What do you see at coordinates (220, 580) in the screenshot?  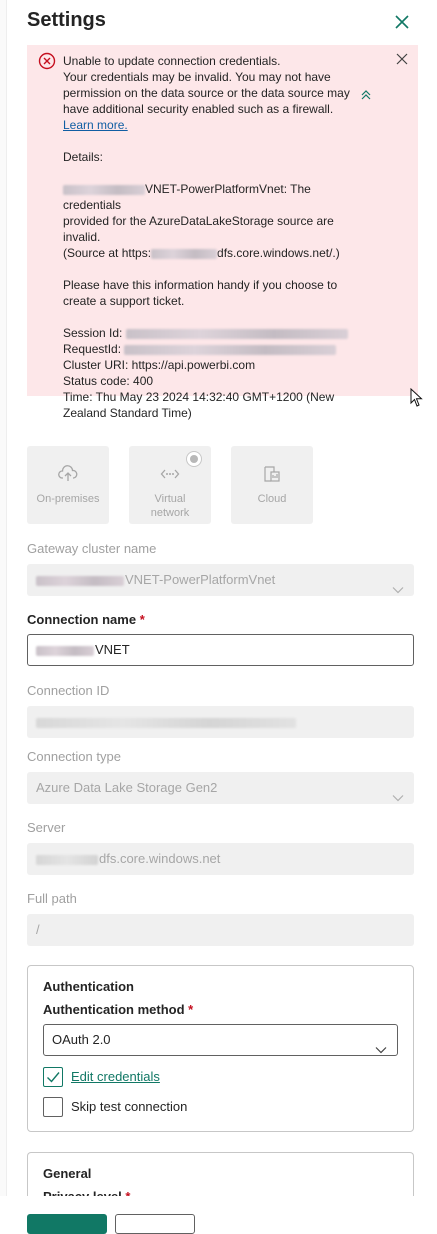 I see `gateway-cluster-dropdown: VNET-PowerPlatformVnet` at bounding box center [220, 580].